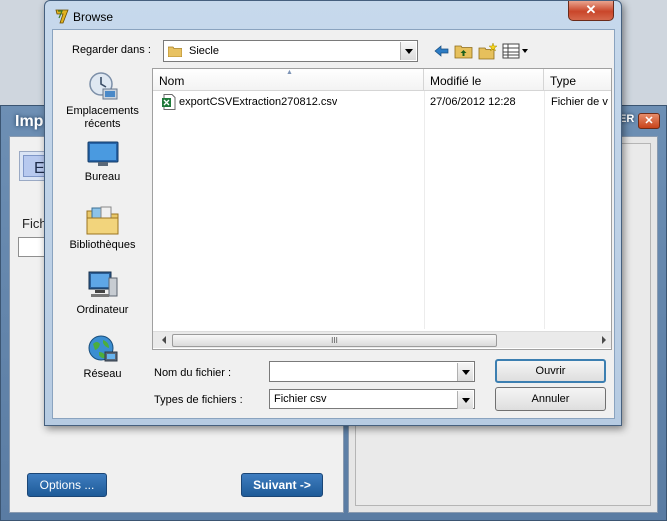  Describe the element at coordinates (372, 399) in the screenshot. I see `file-type-select: Fichier csv` at that location.